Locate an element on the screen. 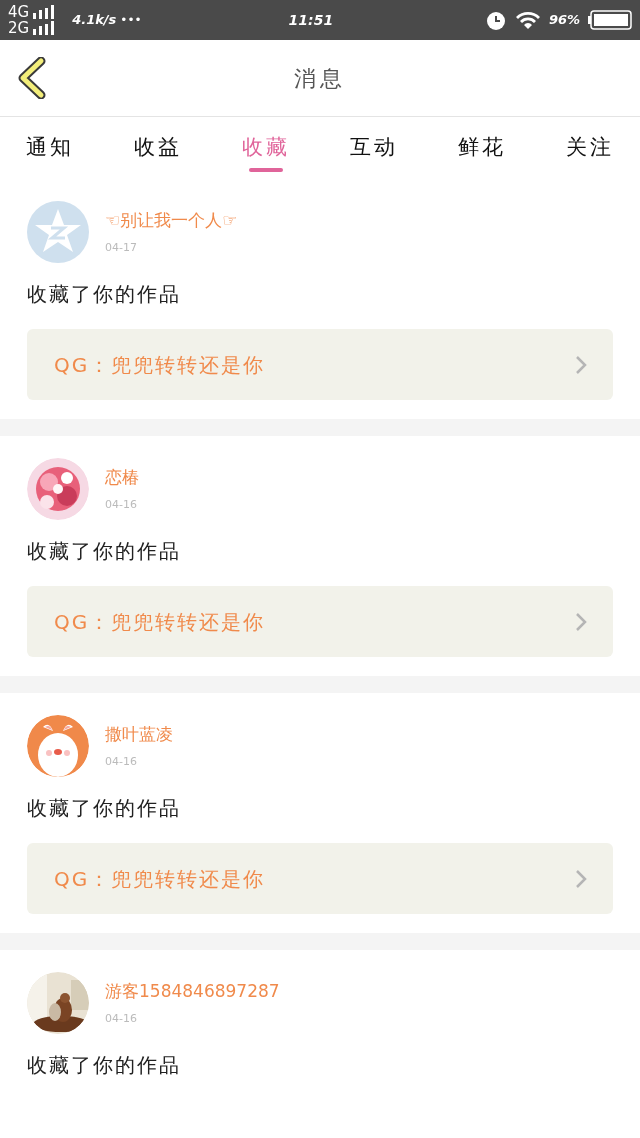 The image size is (640, 1138). user-name: 恋椿 is located at coordinates (122, 477).